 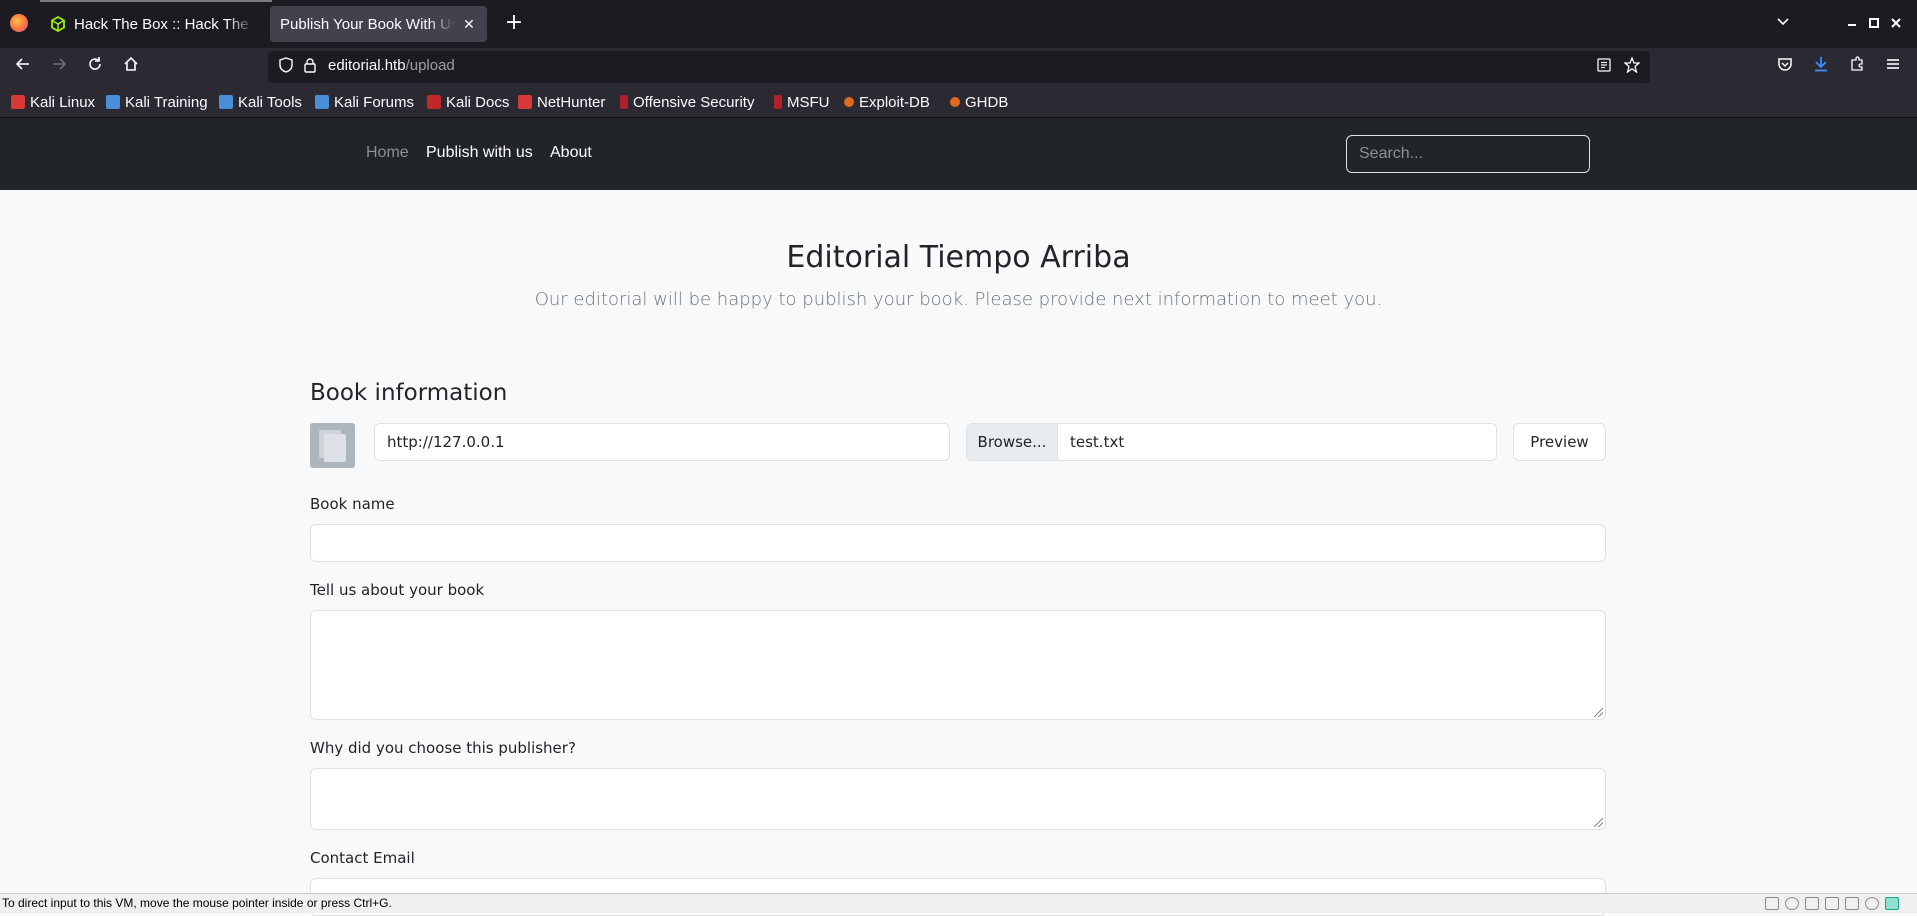 I want to click on home-icon, so click(x=131, y=67).